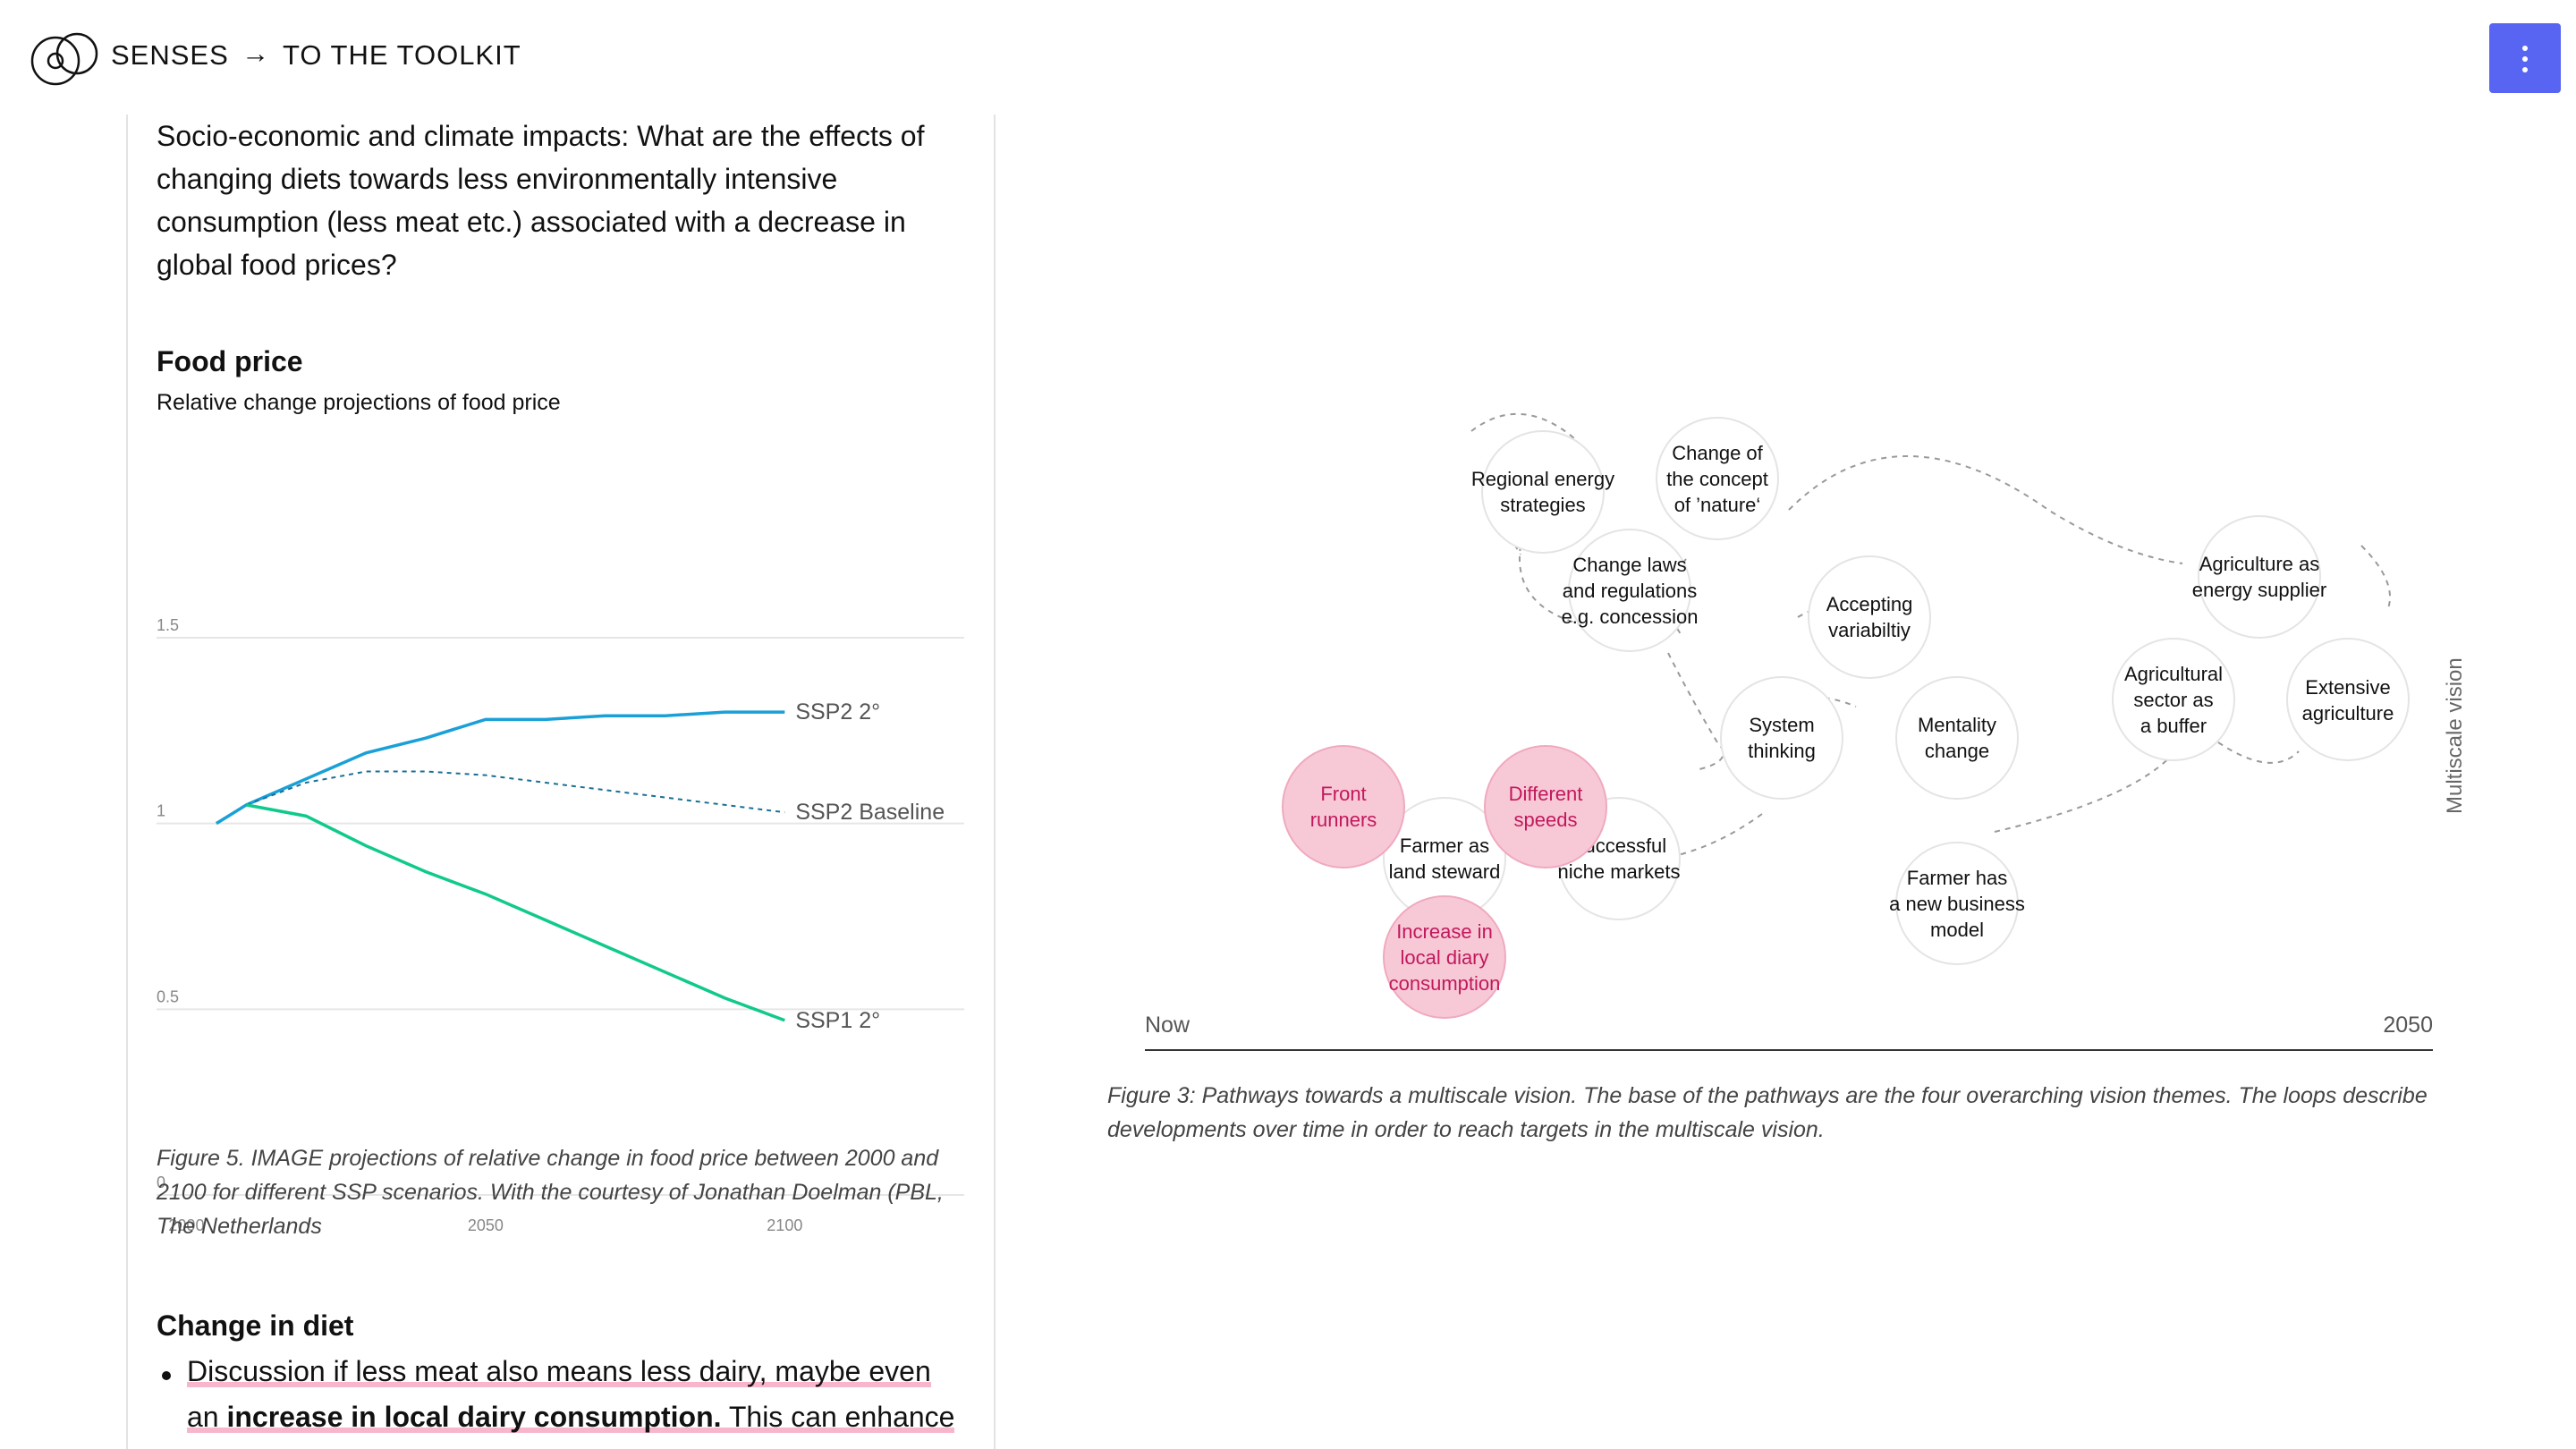 The image size is (2576, 1449). I want to click on bubble-text: energy supplier, so click(2259, 590).